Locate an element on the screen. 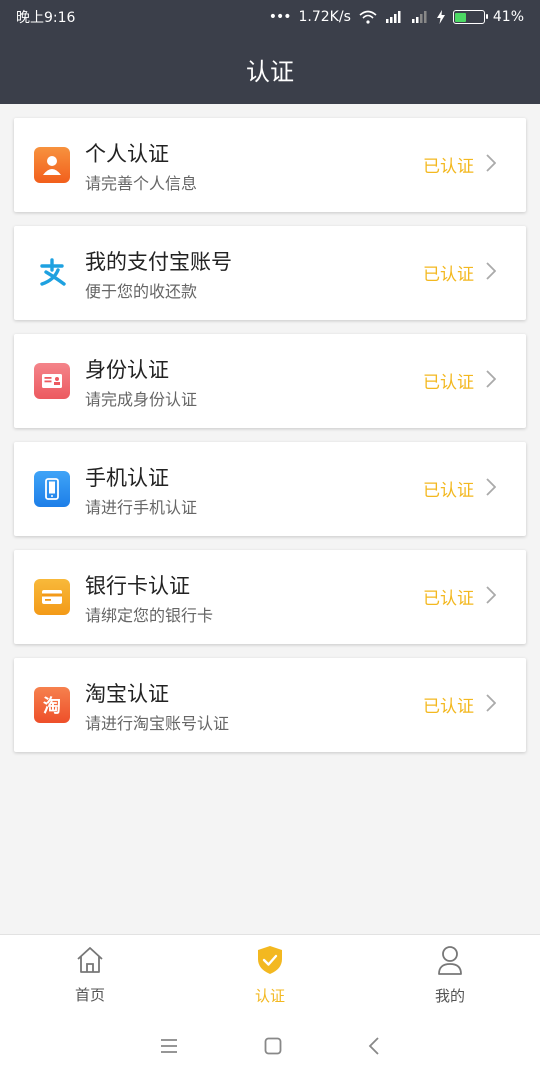 This screenshot has width=540, height=1080. identity-cert-card: 身份认证 请完成身份认证 已认证 is located at coordinates (270, 381).